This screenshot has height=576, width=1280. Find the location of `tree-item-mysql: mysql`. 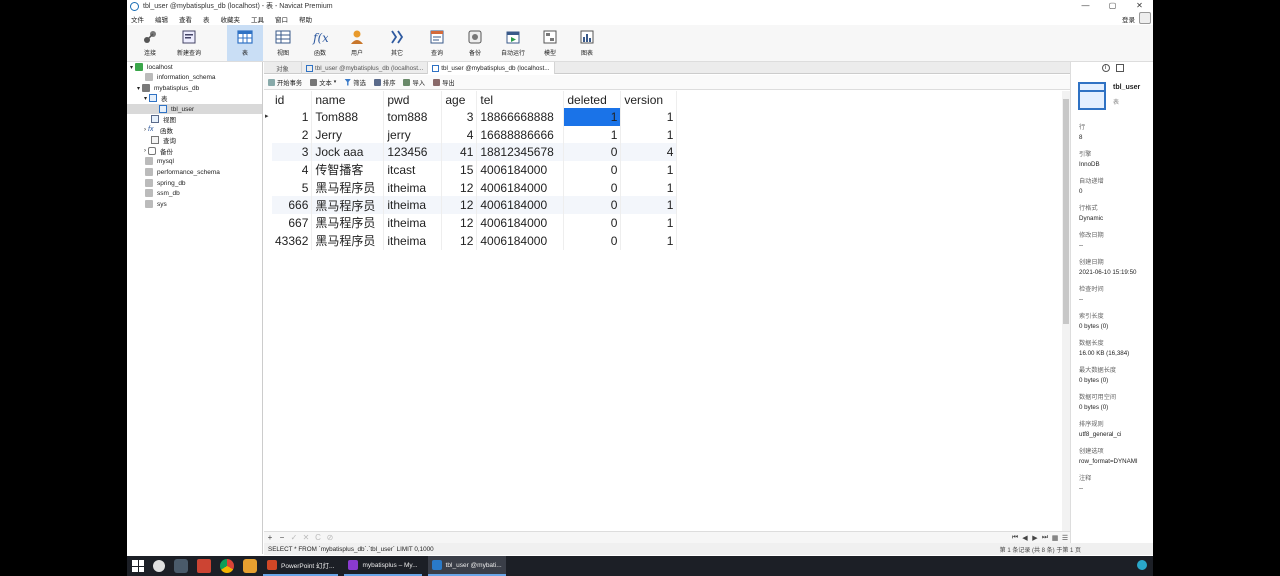

tree-item-mysql: mysql is located at coordinates (159, 161).